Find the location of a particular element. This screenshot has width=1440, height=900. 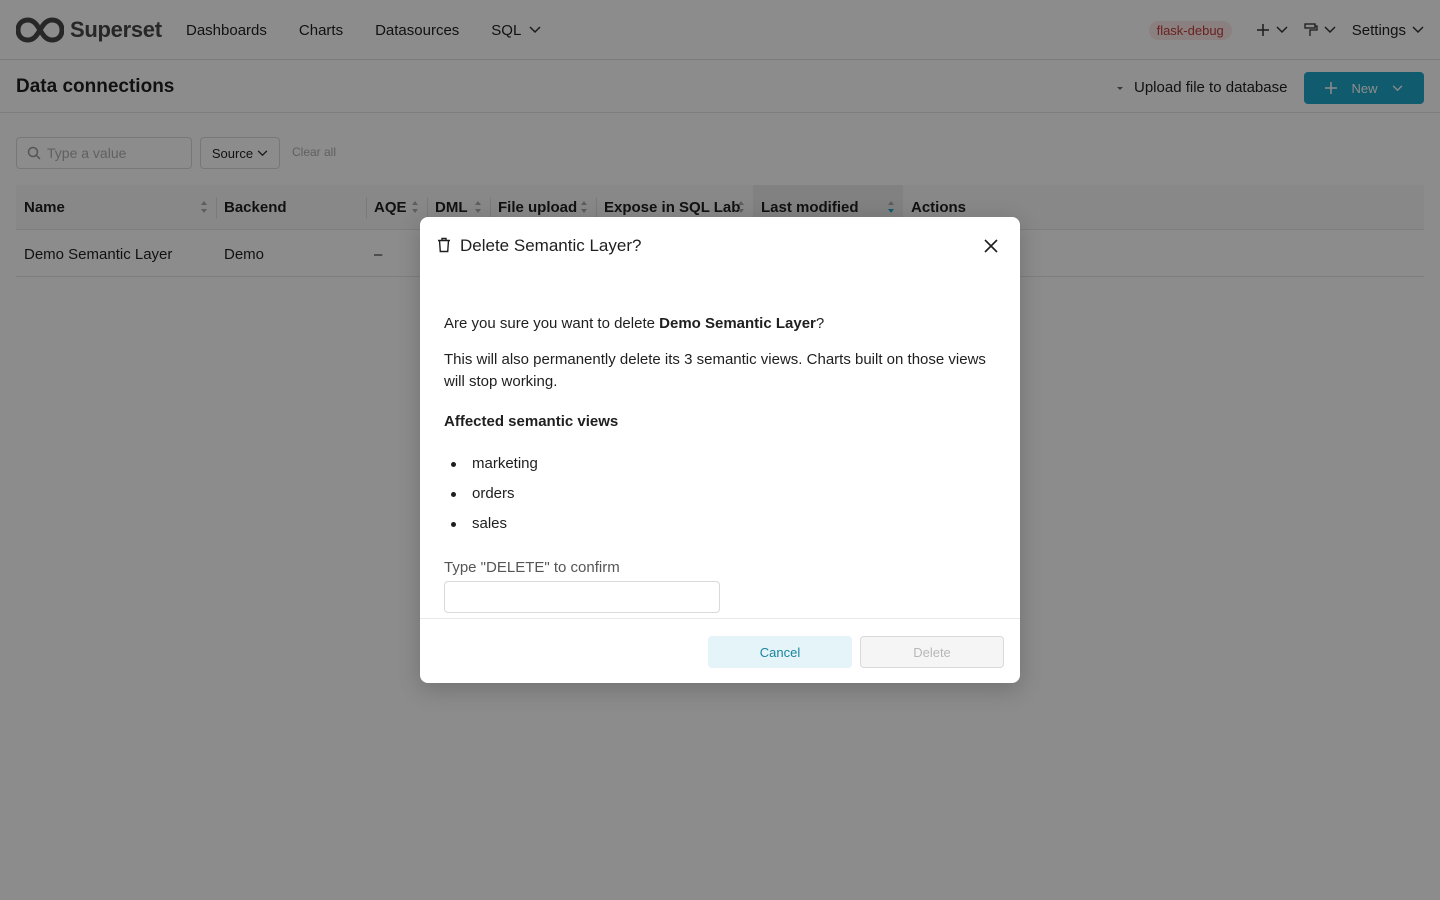

question-target: Demo Semantic Layer is located at coordinates (737, 323).